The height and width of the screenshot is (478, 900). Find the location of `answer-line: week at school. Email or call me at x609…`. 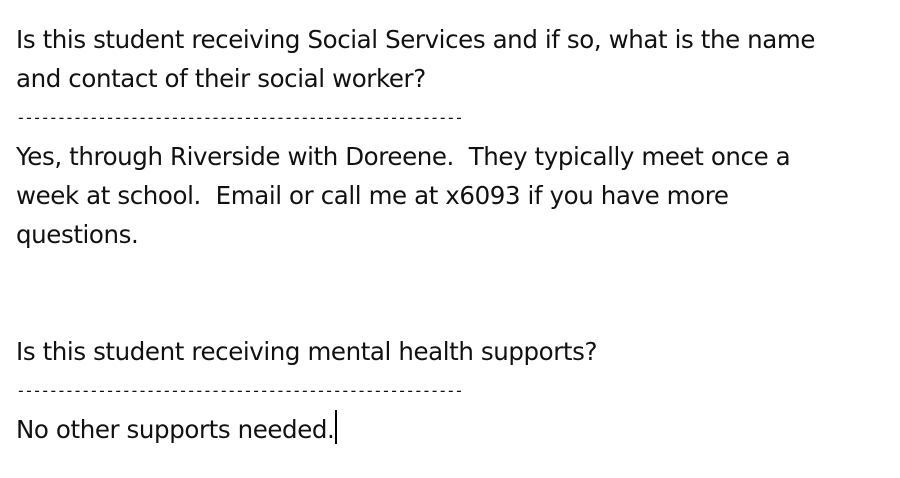

answer-line: week at school. Email or call me at x609… is located at coordinates (372, 195).